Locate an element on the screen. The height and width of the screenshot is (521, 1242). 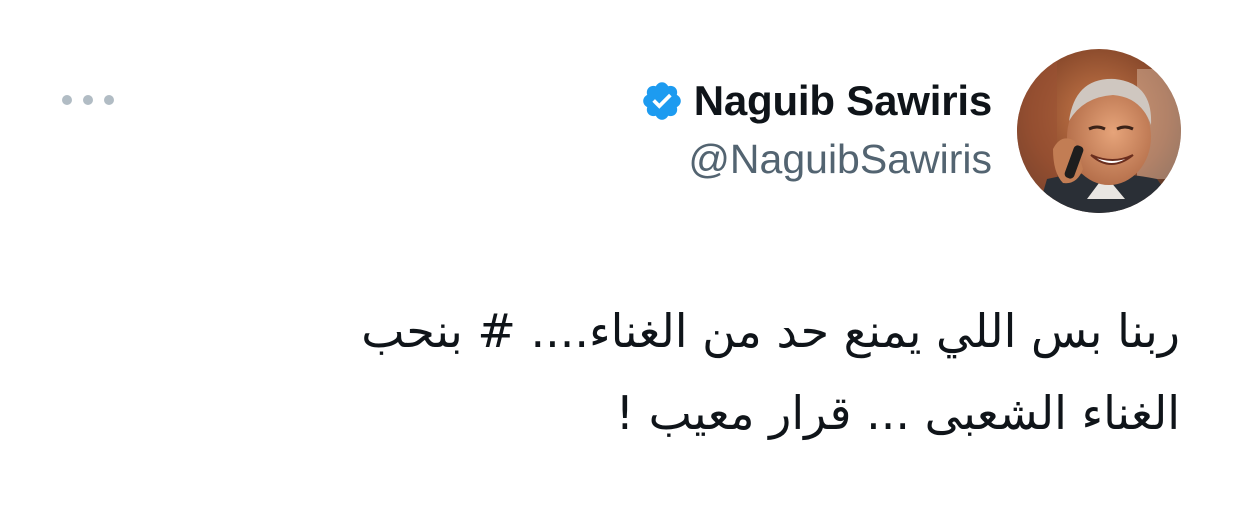
verified-badge-icon is located at coordinates (661, 101).